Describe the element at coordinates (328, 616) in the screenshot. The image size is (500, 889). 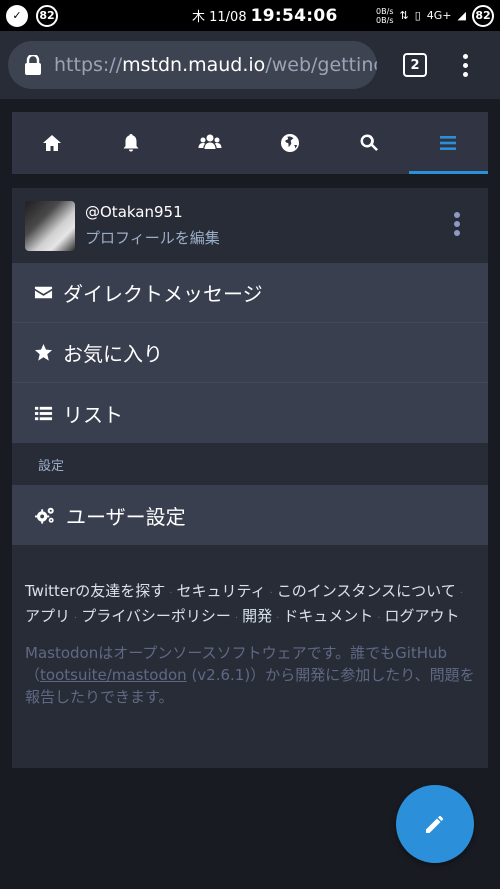
I see `link-documentation: ドキュメント` at that location.